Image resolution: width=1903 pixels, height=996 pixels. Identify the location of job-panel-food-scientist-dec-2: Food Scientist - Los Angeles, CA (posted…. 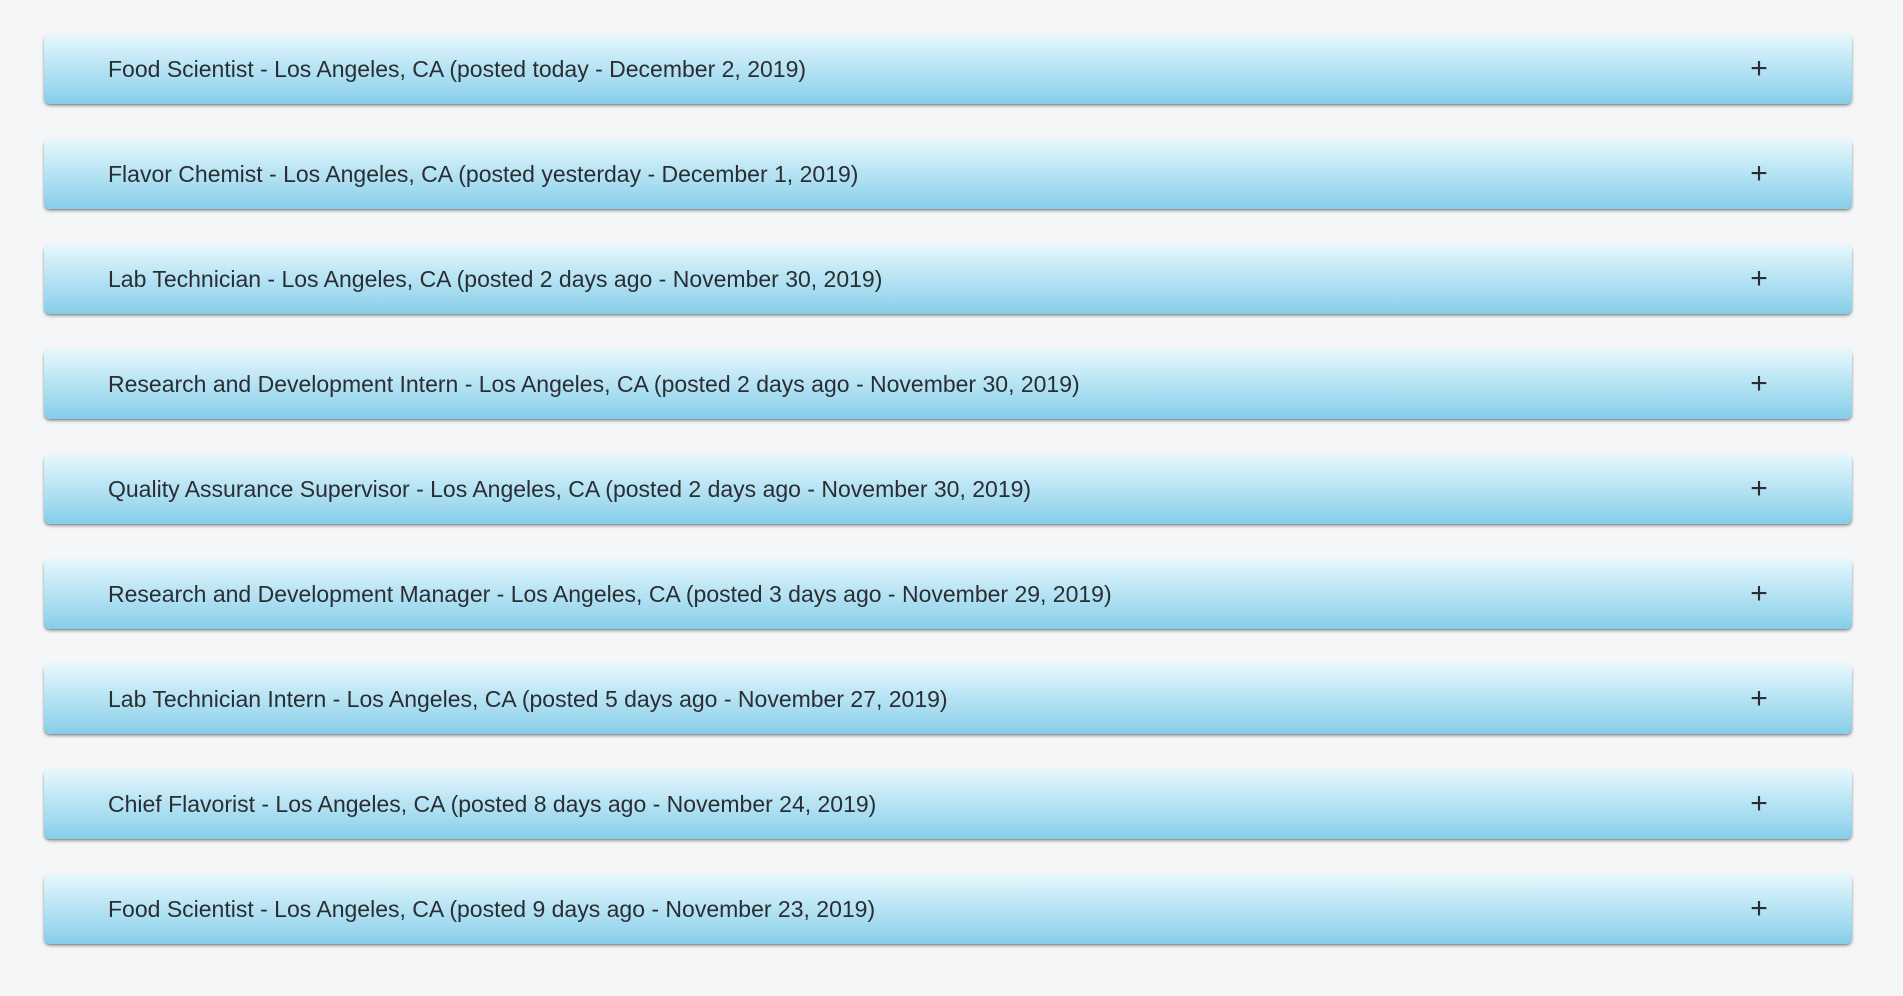
(948, 69).